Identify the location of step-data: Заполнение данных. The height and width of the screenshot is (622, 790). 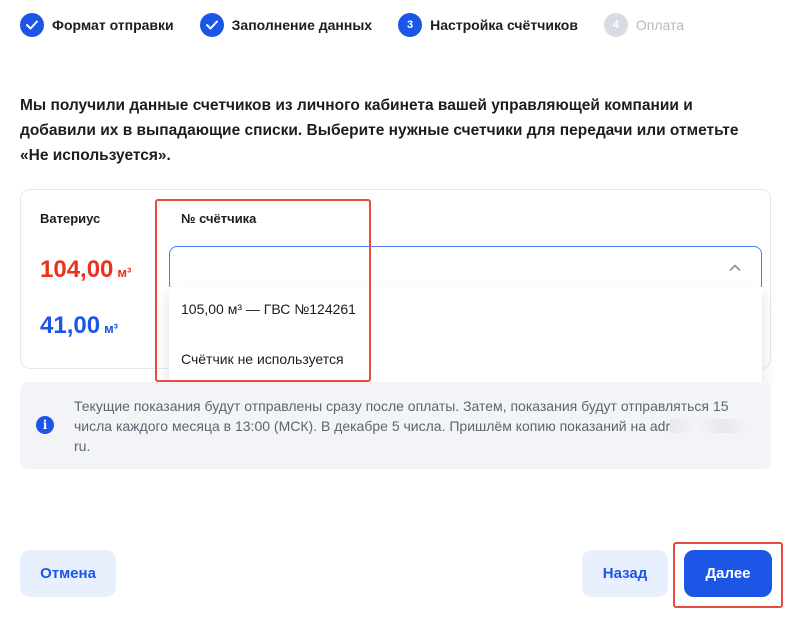
(286, 25).